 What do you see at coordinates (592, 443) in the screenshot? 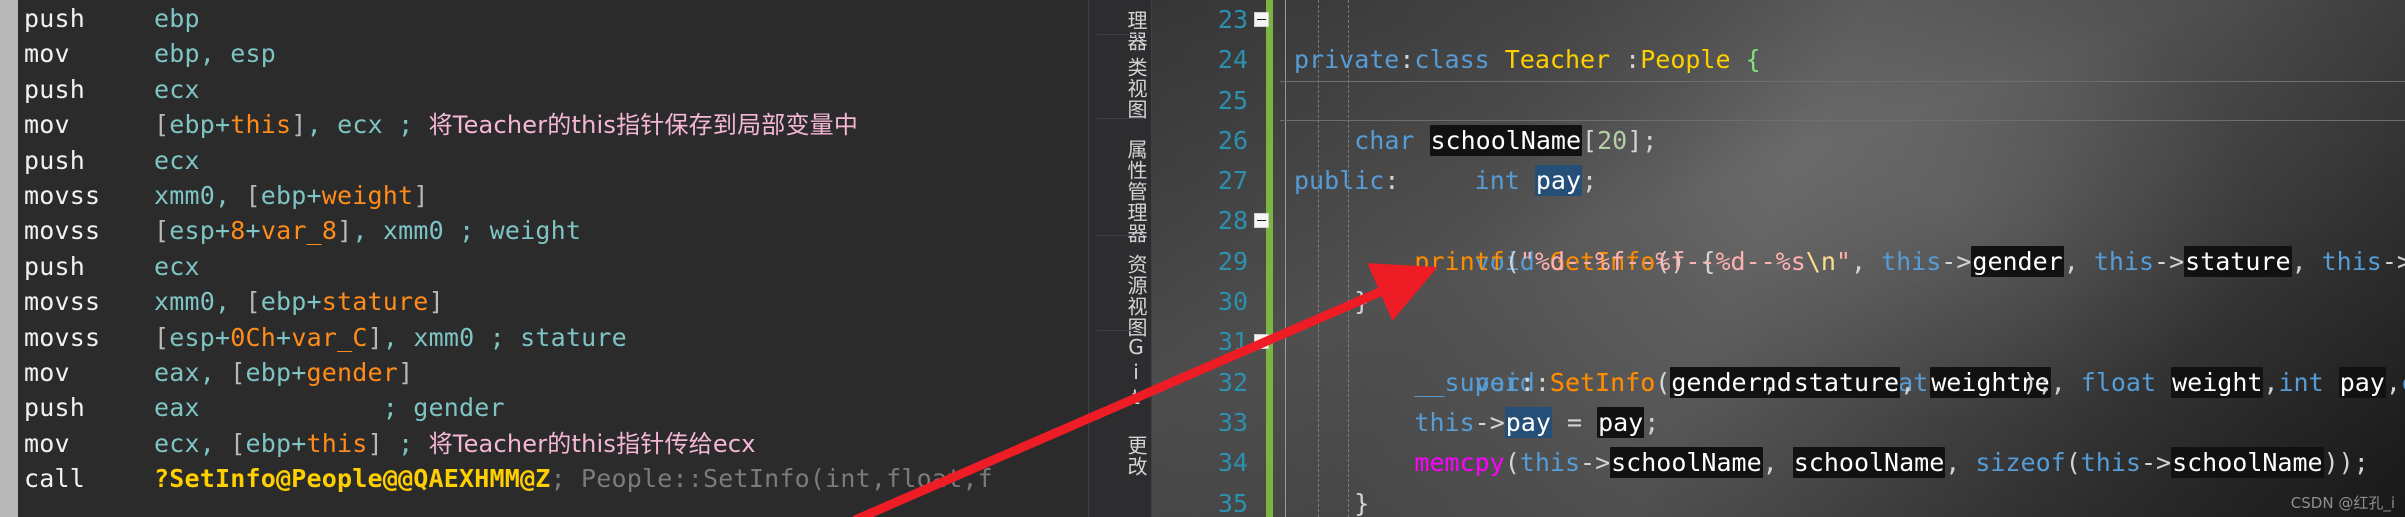
I see `asm-comment-cn: 将Teacher的this指针传给ecx` at bounding box center [592, 443].